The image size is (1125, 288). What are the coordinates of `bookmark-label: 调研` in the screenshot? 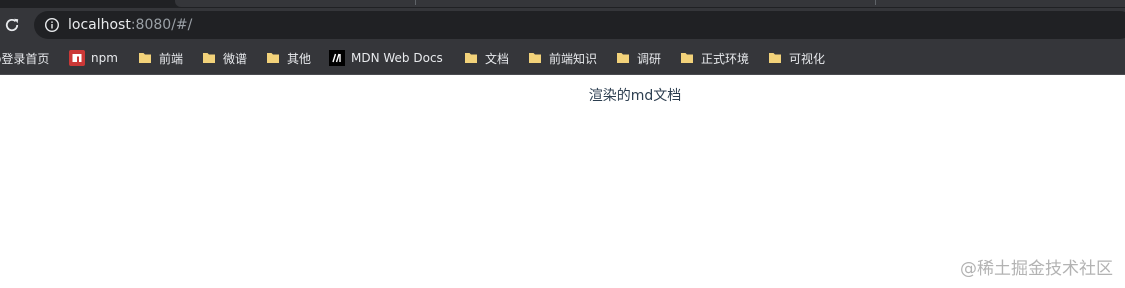 It's located at (649, 58).